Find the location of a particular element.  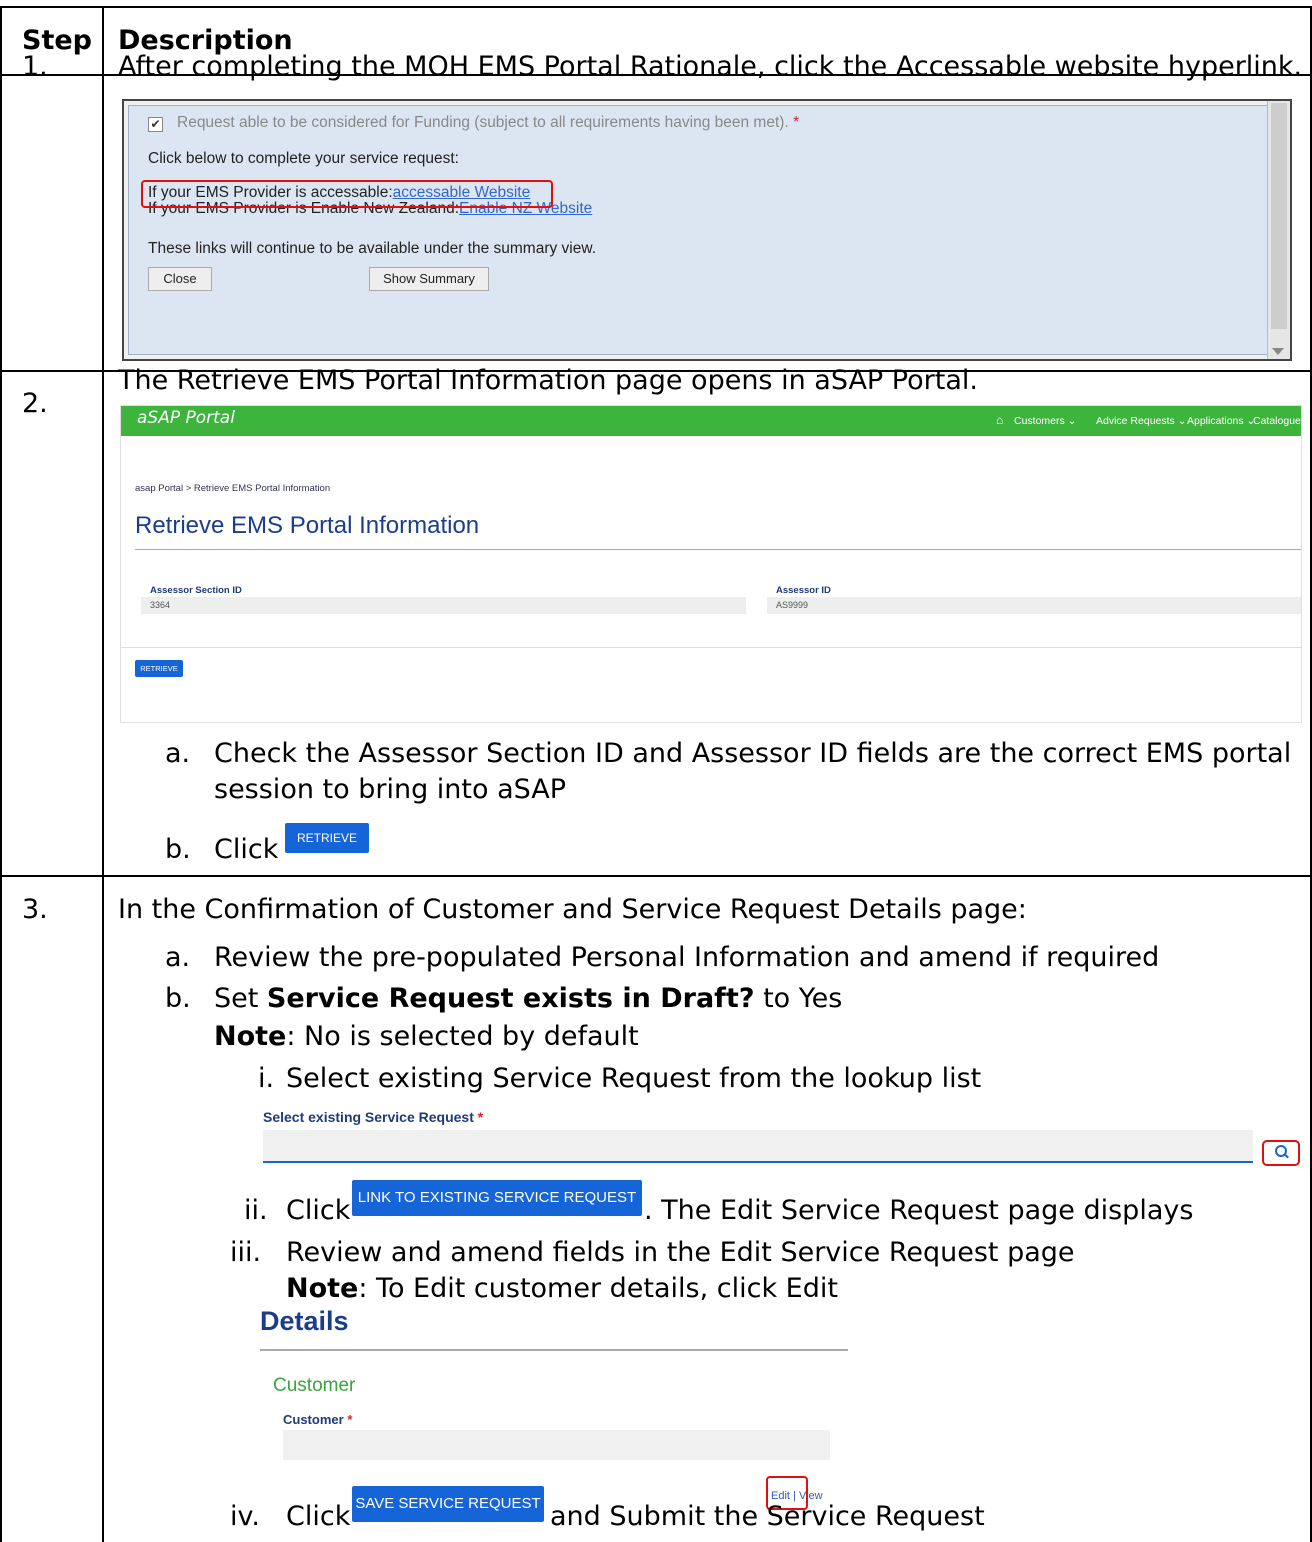

step-3-number: 3. is located at coordinates (35, 909).